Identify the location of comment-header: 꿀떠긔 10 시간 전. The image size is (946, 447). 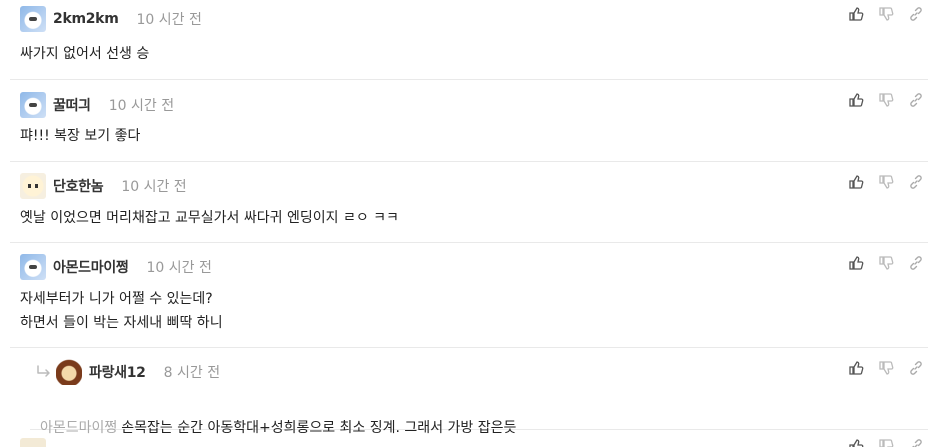
(97, 105).